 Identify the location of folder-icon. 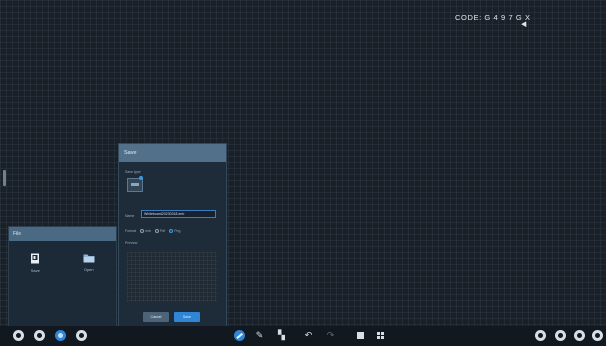
(89, 258).